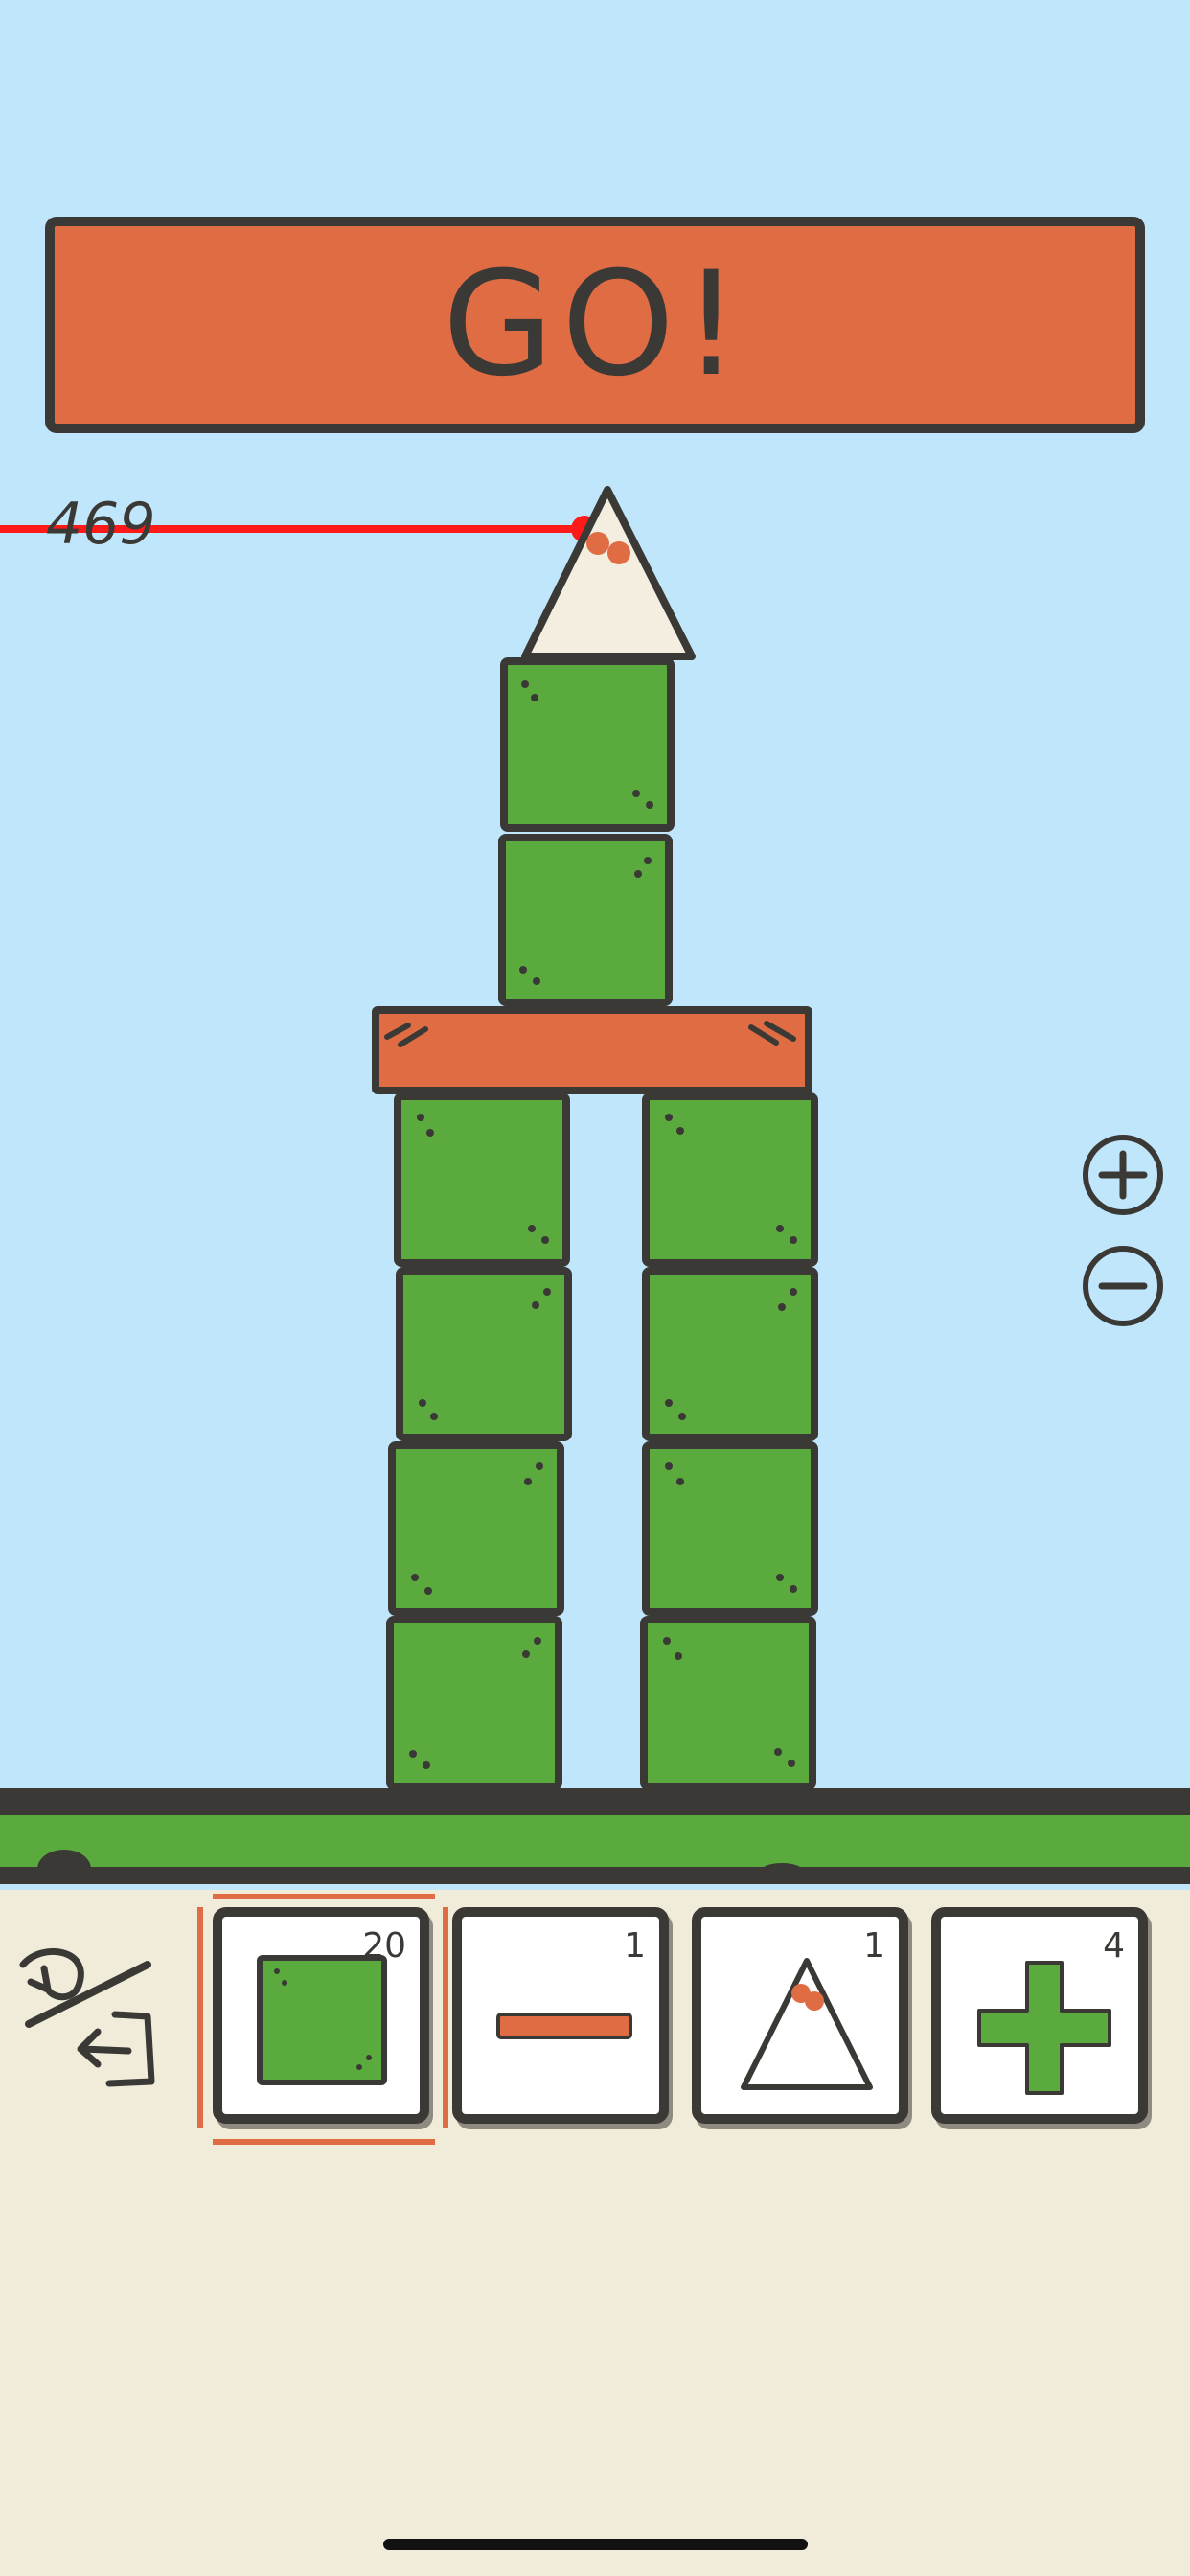 This screenshot has height=2576, width=1190. Describe the element at coordinates (635, 1946) in the screenshot. I see `piece-count: 1` at that location.